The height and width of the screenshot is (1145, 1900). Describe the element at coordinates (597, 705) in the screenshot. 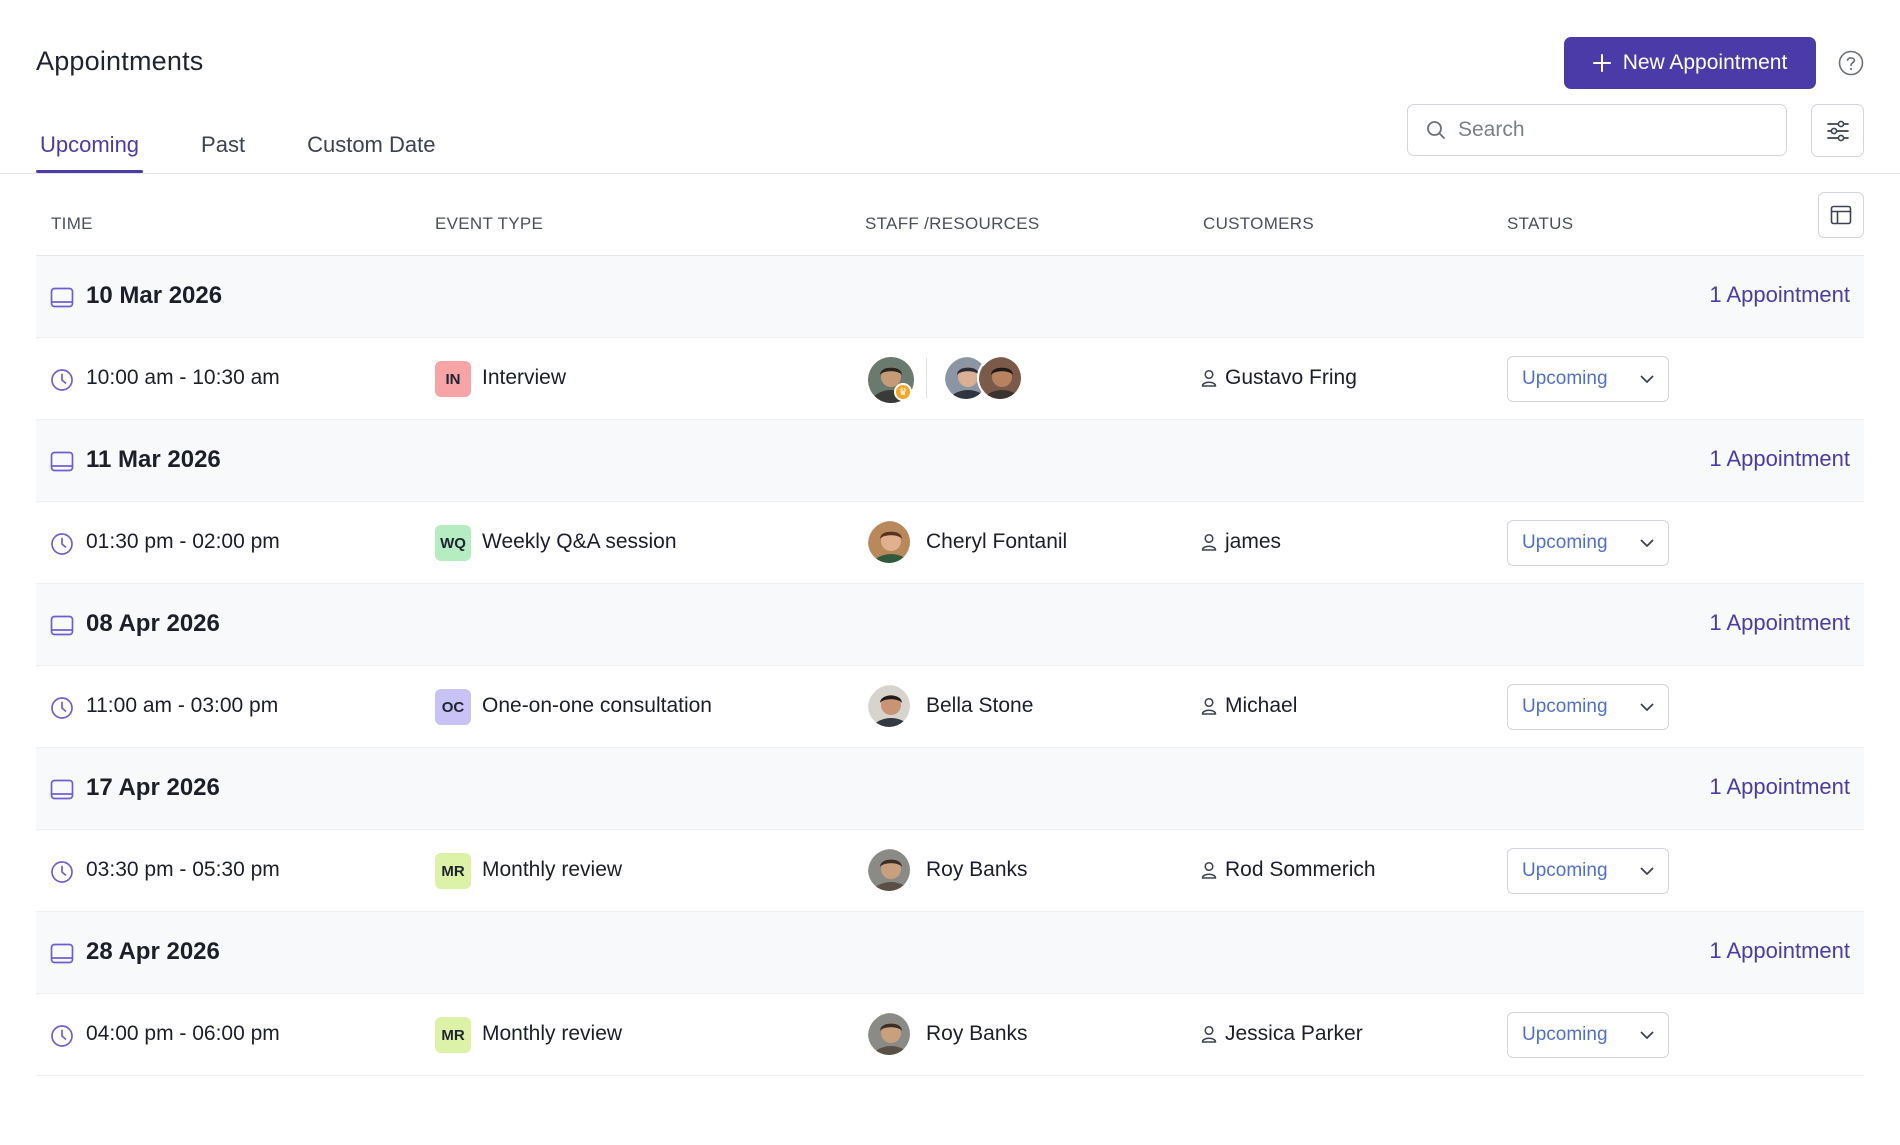

I see `event-type: One-on-one consultation` at that location.